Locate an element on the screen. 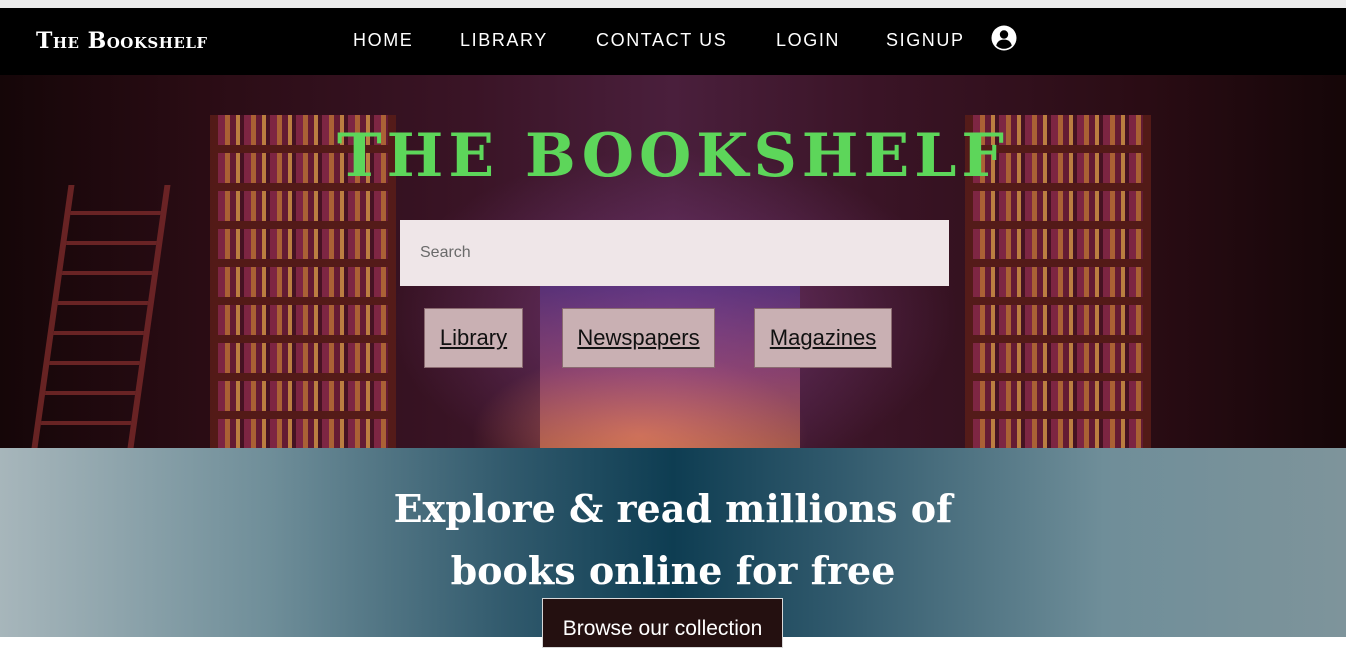 This screenshot has height=648, width=1346. hero-ladder-illustration is located at coordinates (101, 316).